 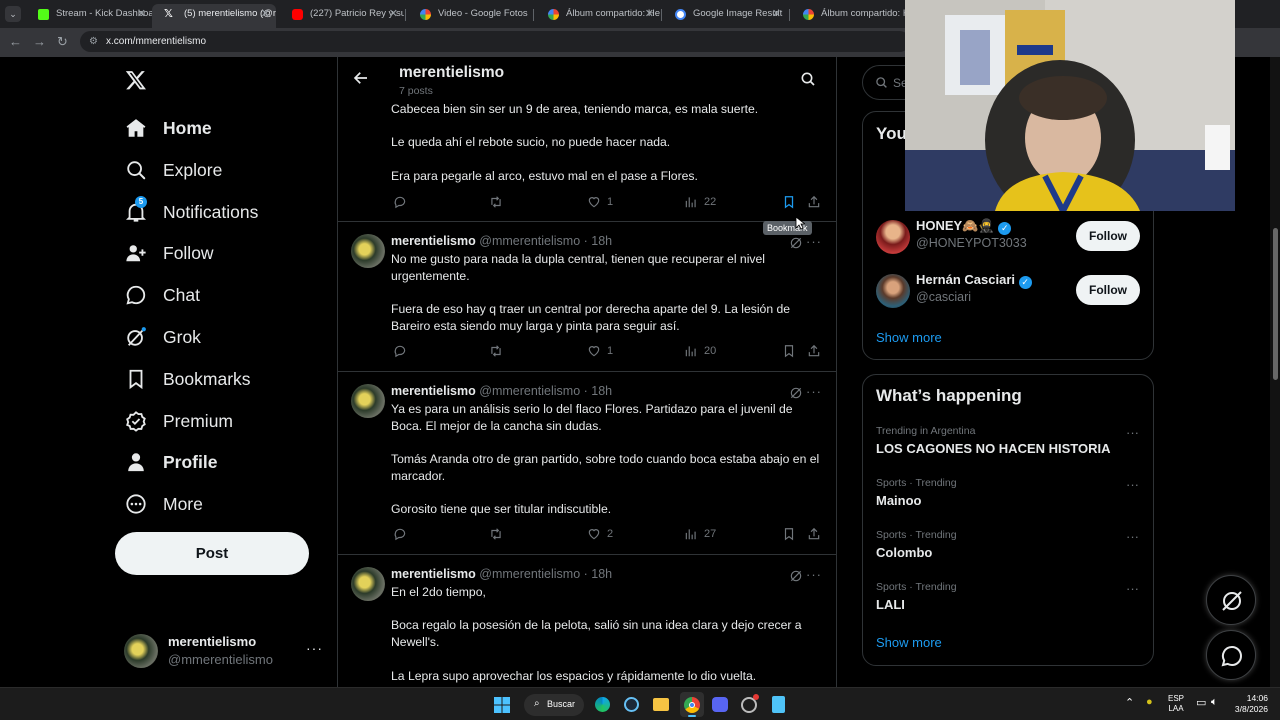 What do you see at coordinates (778, 704) in the screenshot?
I see `notepad-icon` at bounding box center [778, 704].